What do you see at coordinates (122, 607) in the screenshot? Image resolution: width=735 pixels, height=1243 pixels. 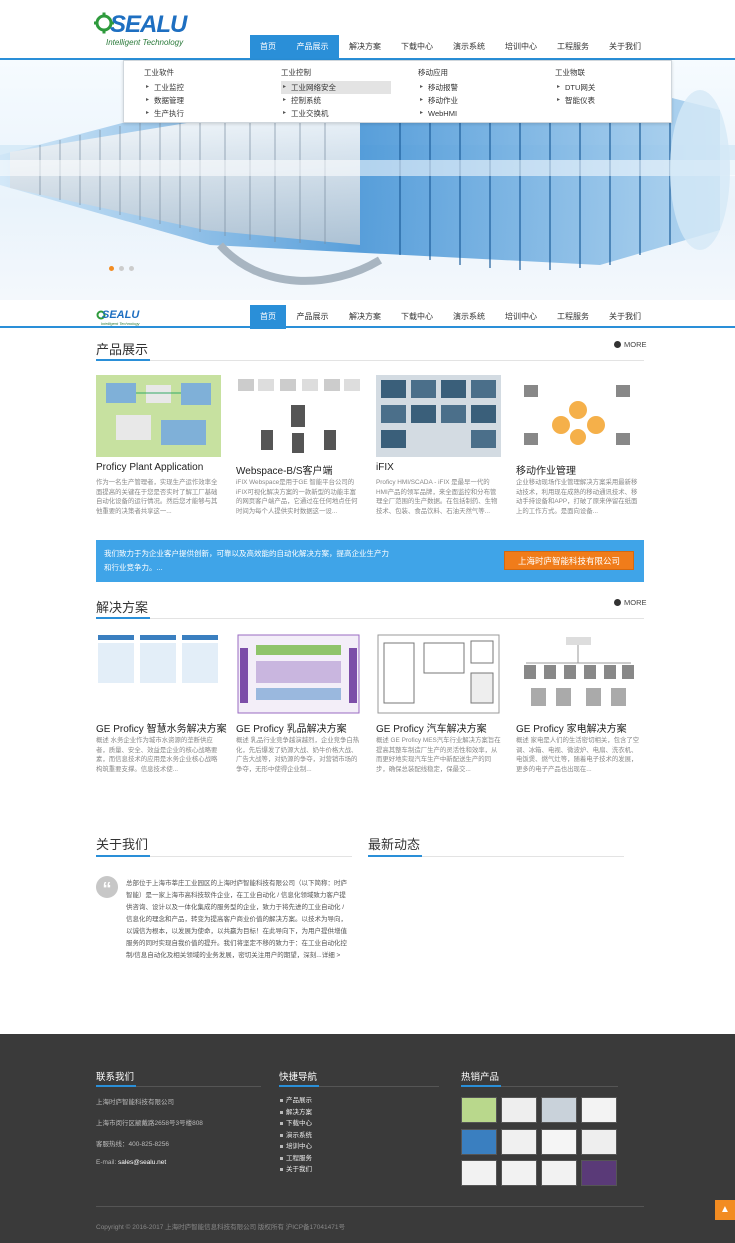 I see `solutions-title: 解决方案` at bounding box center [122, 607].